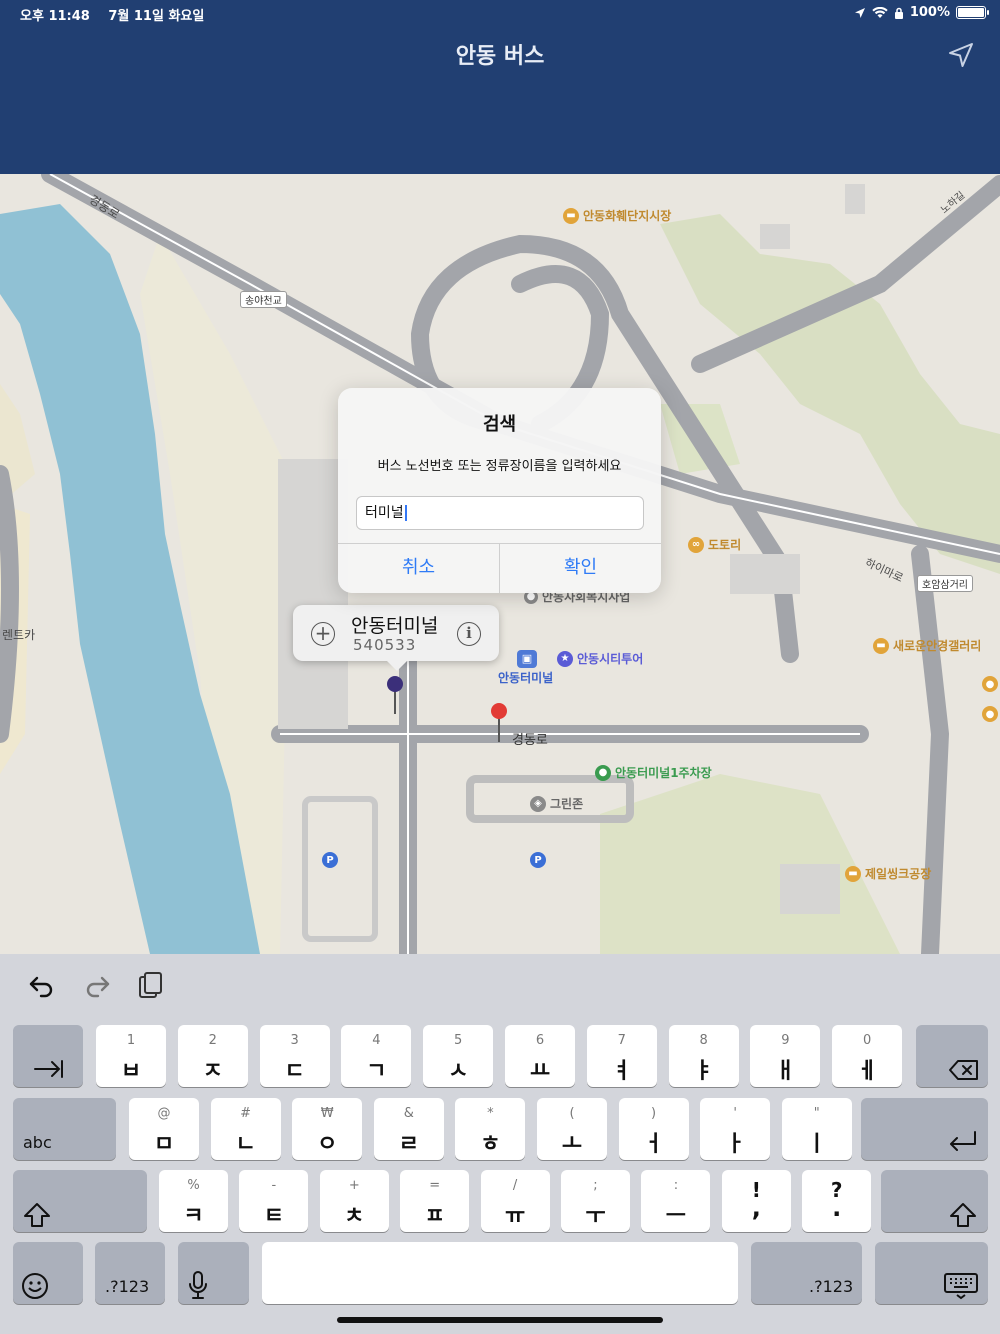  Describe the element at coordinates (55, 16) in the screenshot. I see `status-time: 오후 11:48` at that location.